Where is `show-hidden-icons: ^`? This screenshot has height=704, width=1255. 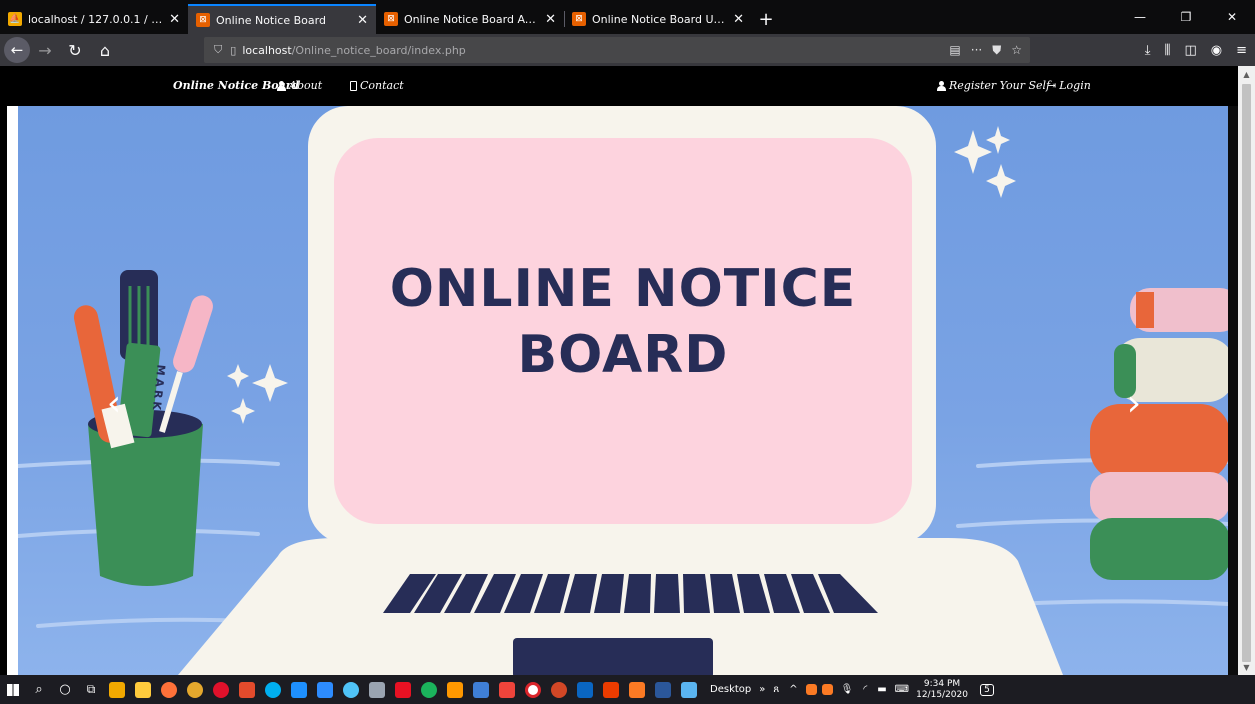
show-hidden-icons: ^ is located at coordinates (793, 689).